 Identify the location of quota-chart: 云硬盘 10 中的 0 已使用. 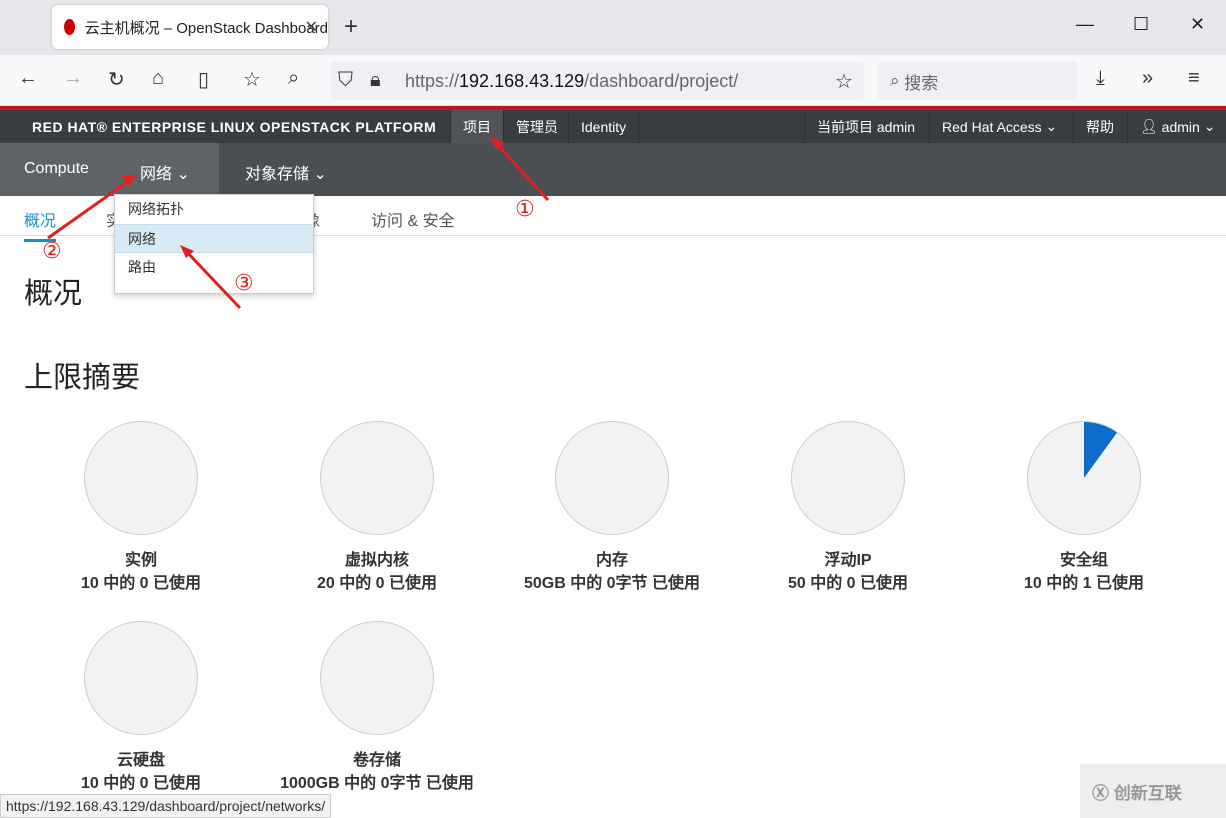
(141, 708).